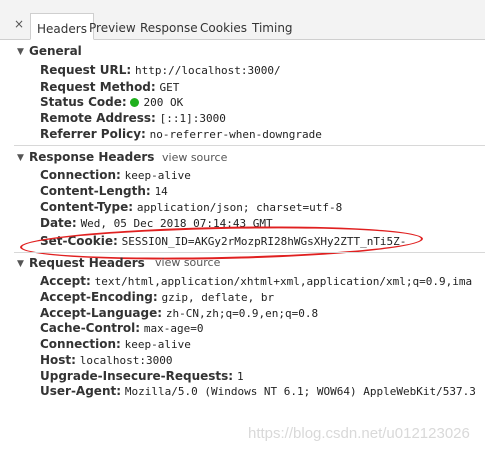 The width and height of the screenshot is (485, 453). I want to click on general-section-header: ▼ General, so click(49, 51).